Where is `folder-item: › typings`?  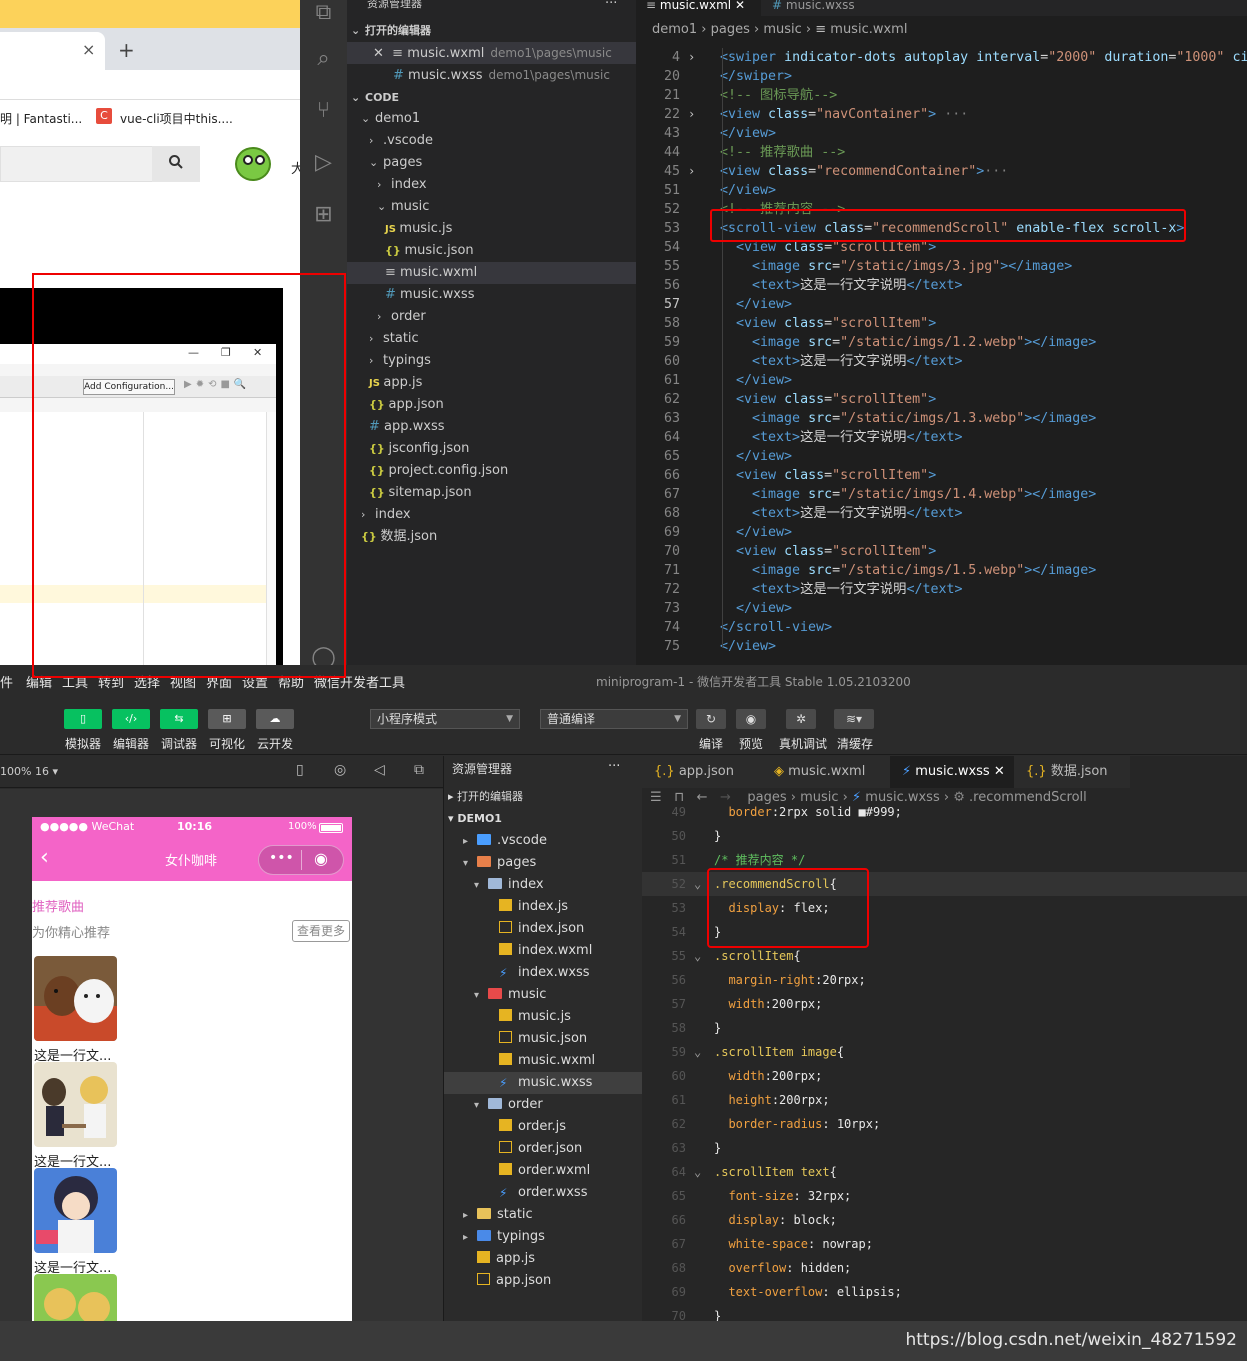
folder-item: › typings is located at coordinates (491, 361).